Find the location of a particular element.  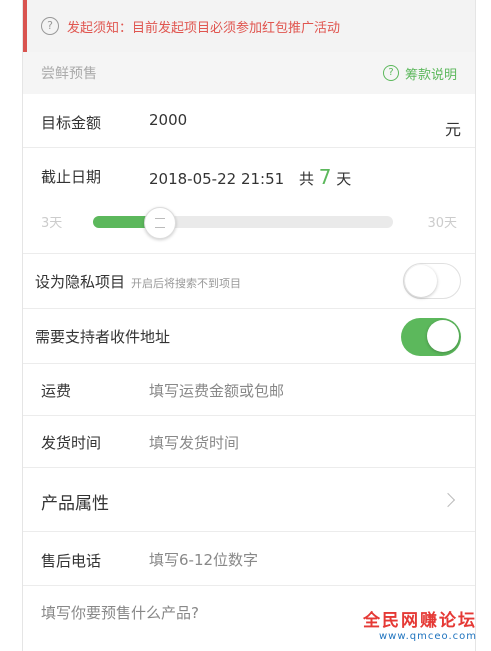

help-label: 筹款说明 is located at coordinates (430, 75).